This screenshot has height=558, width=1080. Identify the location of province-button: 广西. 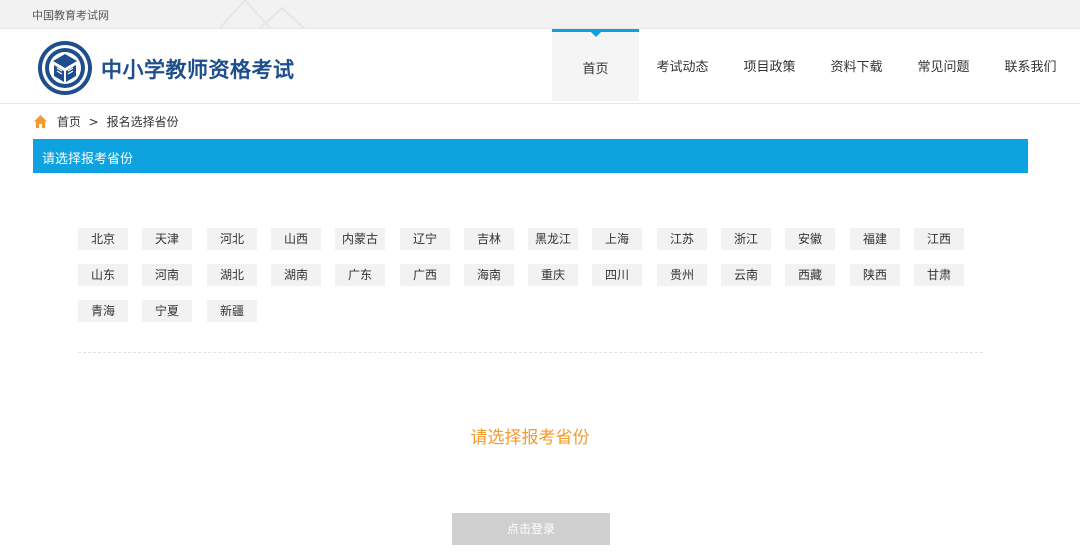
(425, 275).